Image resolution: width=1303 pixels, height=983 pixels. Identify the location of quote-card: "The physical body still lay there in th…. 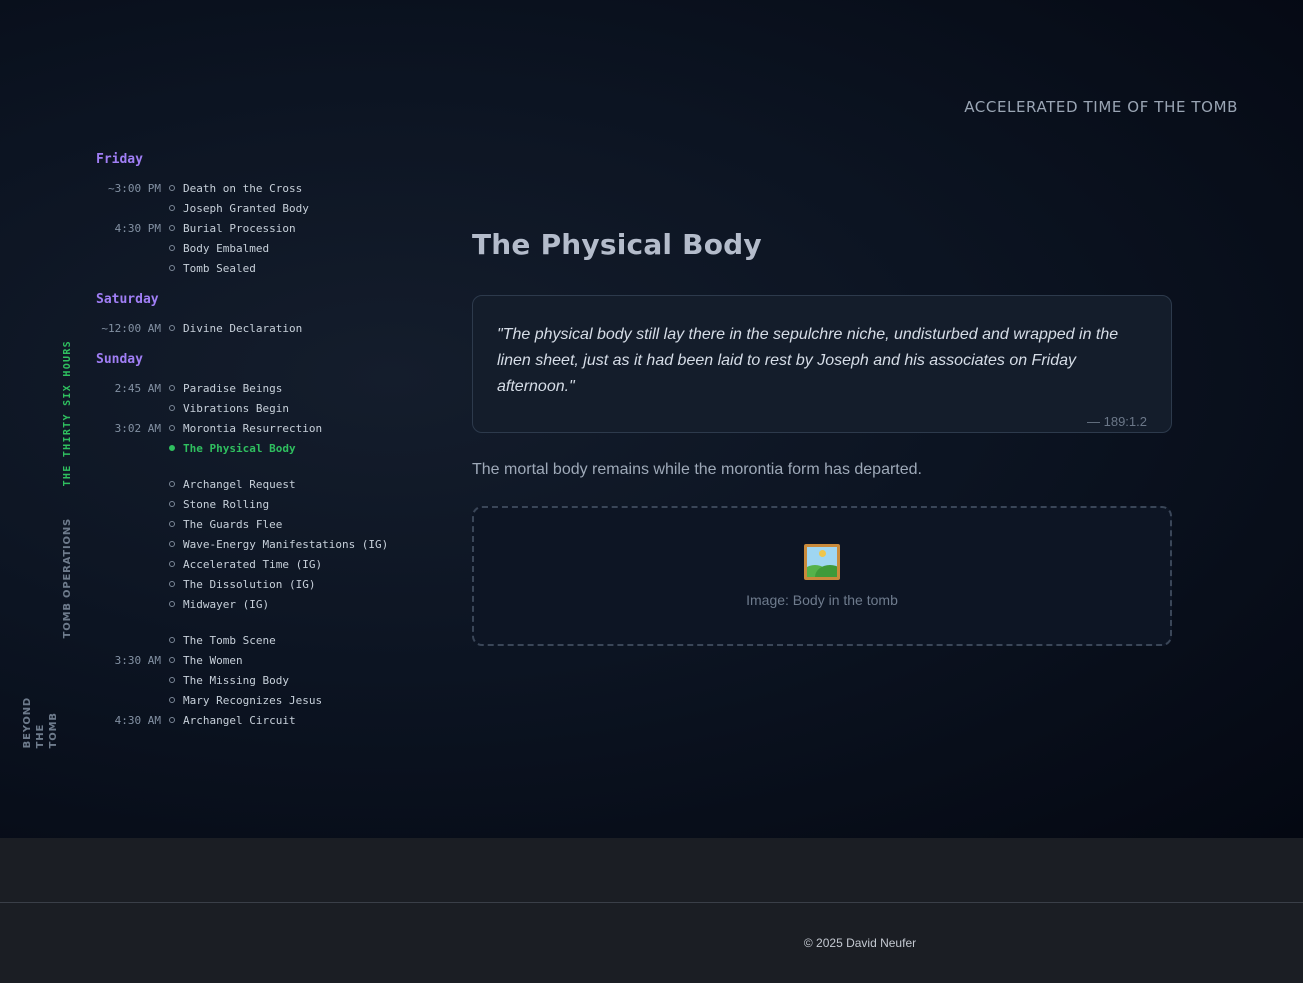
(822, 364).